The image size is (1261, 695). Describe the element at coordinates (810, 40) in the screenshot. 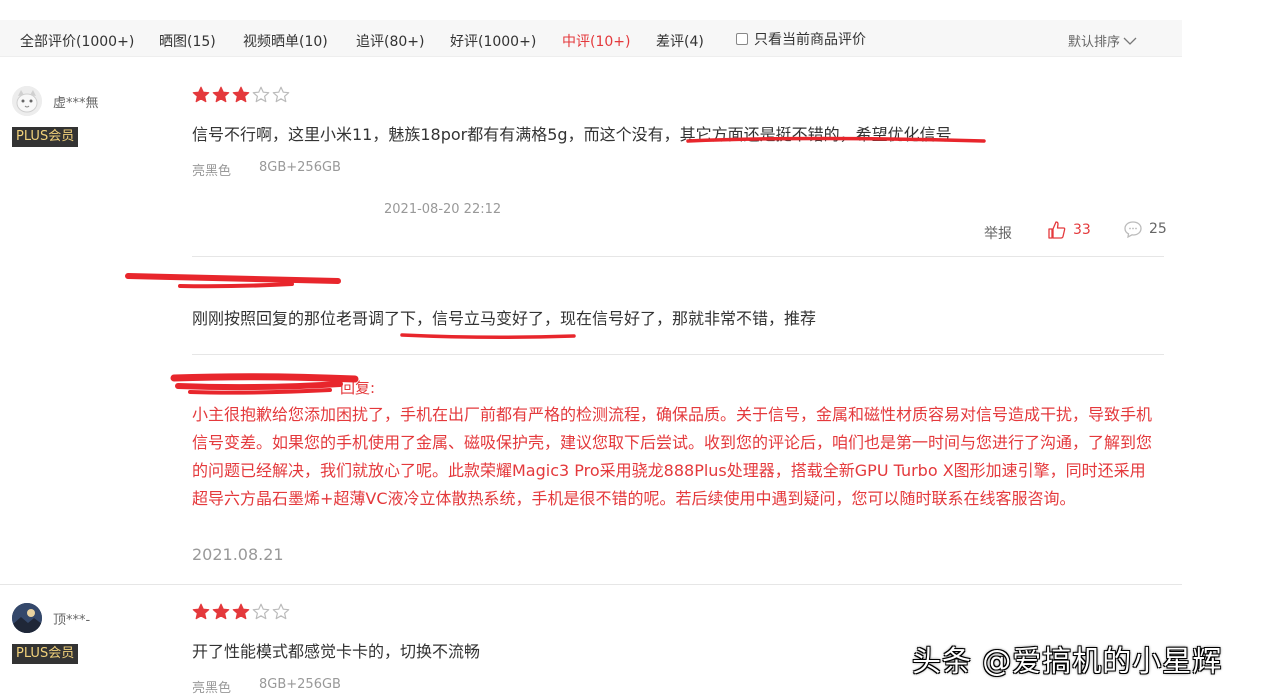

I see `only-current-label: 只看当前商品评价` at that location.